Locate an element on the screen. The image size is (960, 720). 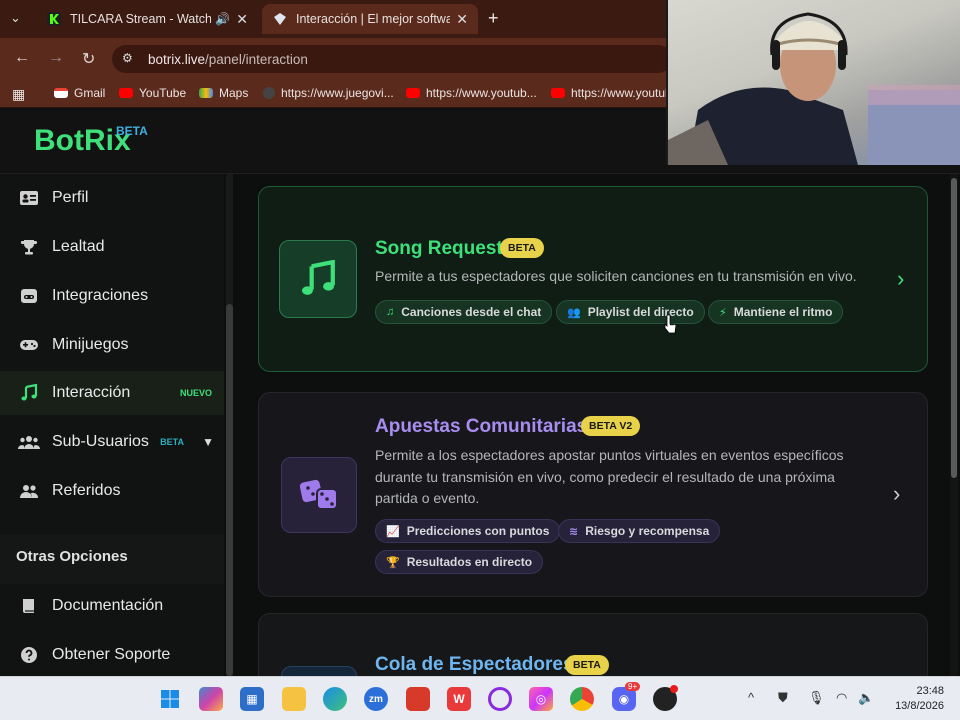
sidebar-item-lealtad: Lealtad is located at coordinates (112, 247).